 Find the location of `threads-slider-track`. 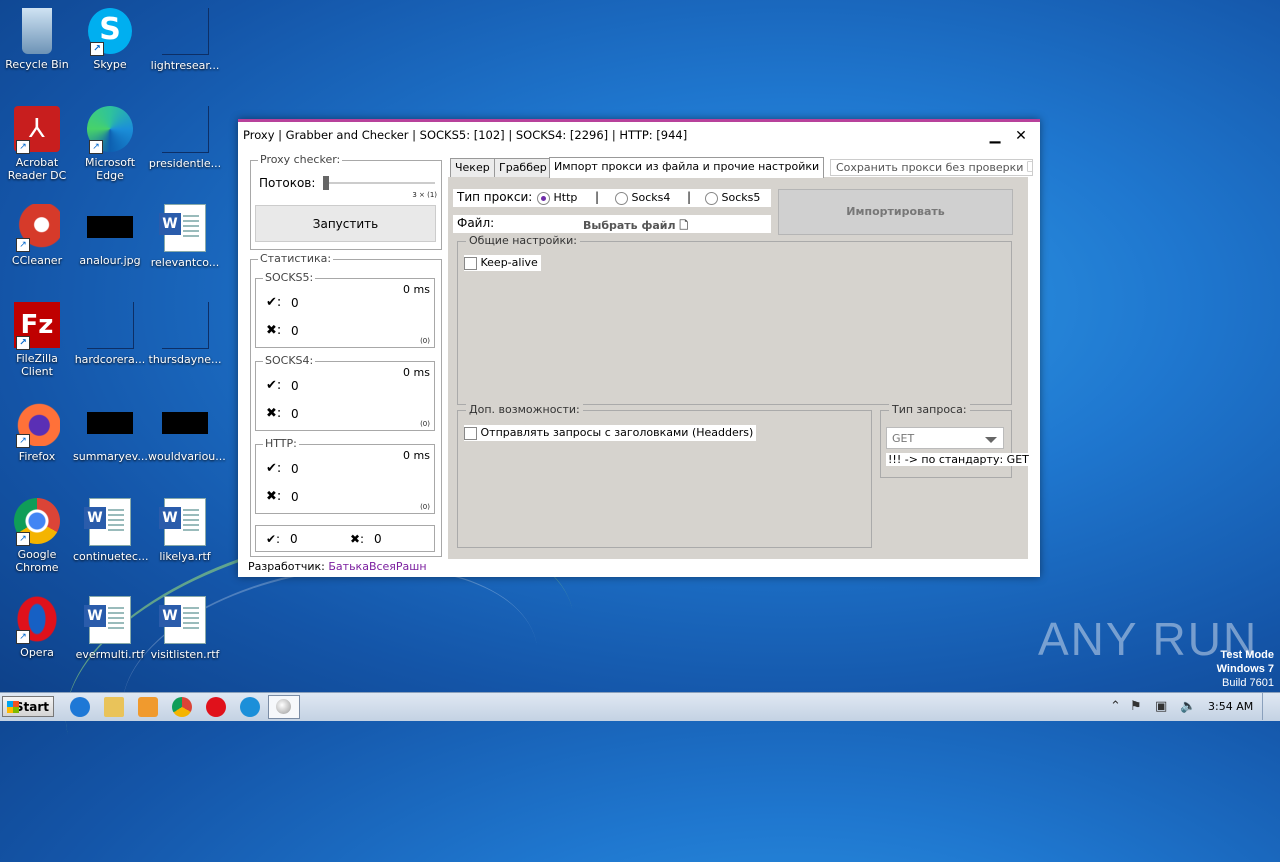

threads-slider-track is located at coordinates (379, 183).